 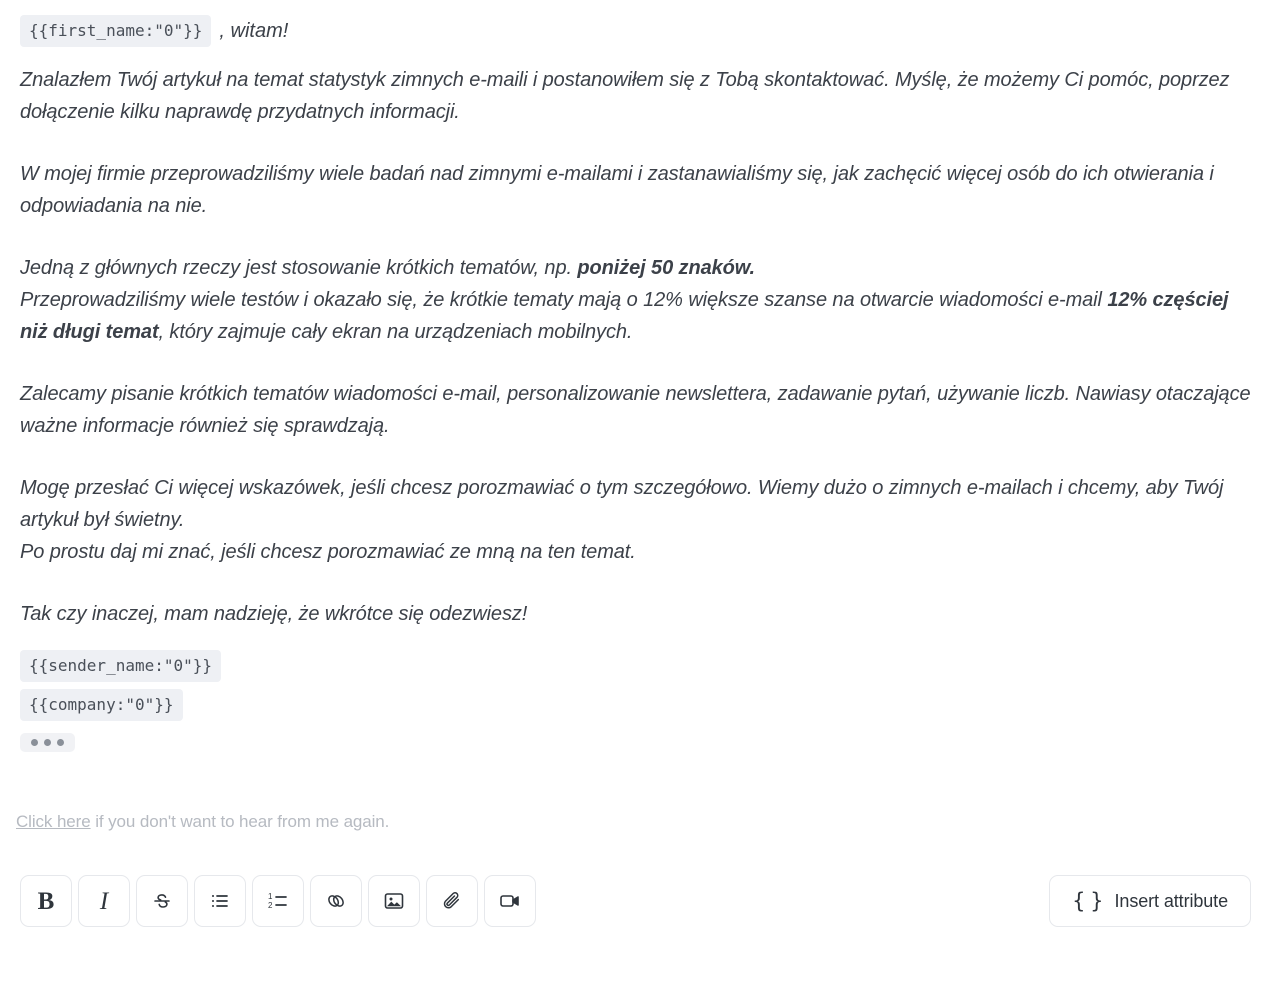 I want to click on strikethrough-button, so click(x=162, y=901).